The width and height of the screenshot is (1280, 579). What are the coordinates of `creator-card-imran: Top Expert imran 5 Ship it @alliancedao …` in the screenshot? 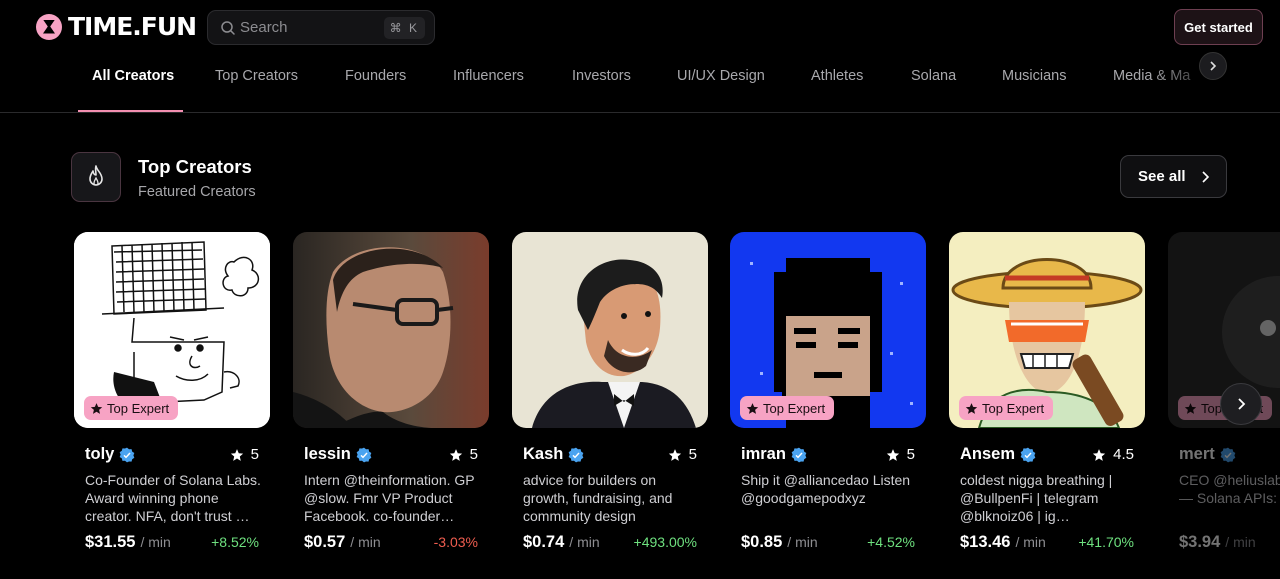 It's located at (828, 397).